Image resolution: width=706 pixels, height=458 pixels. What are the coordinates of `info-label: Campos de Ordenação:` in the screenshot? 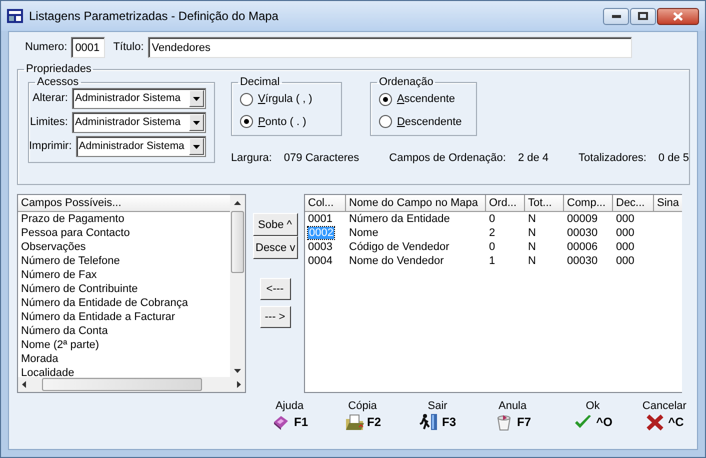 It's located at (447, 158).